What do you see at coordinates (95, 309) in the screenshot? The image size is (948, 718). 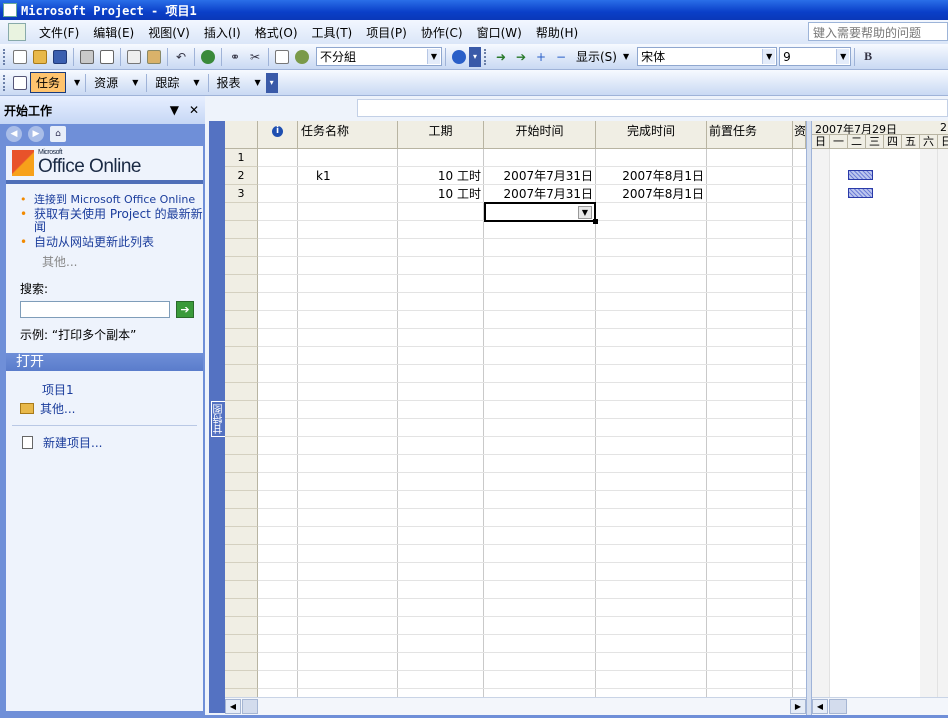 I see `search-input` at bounding box center [95, 309].